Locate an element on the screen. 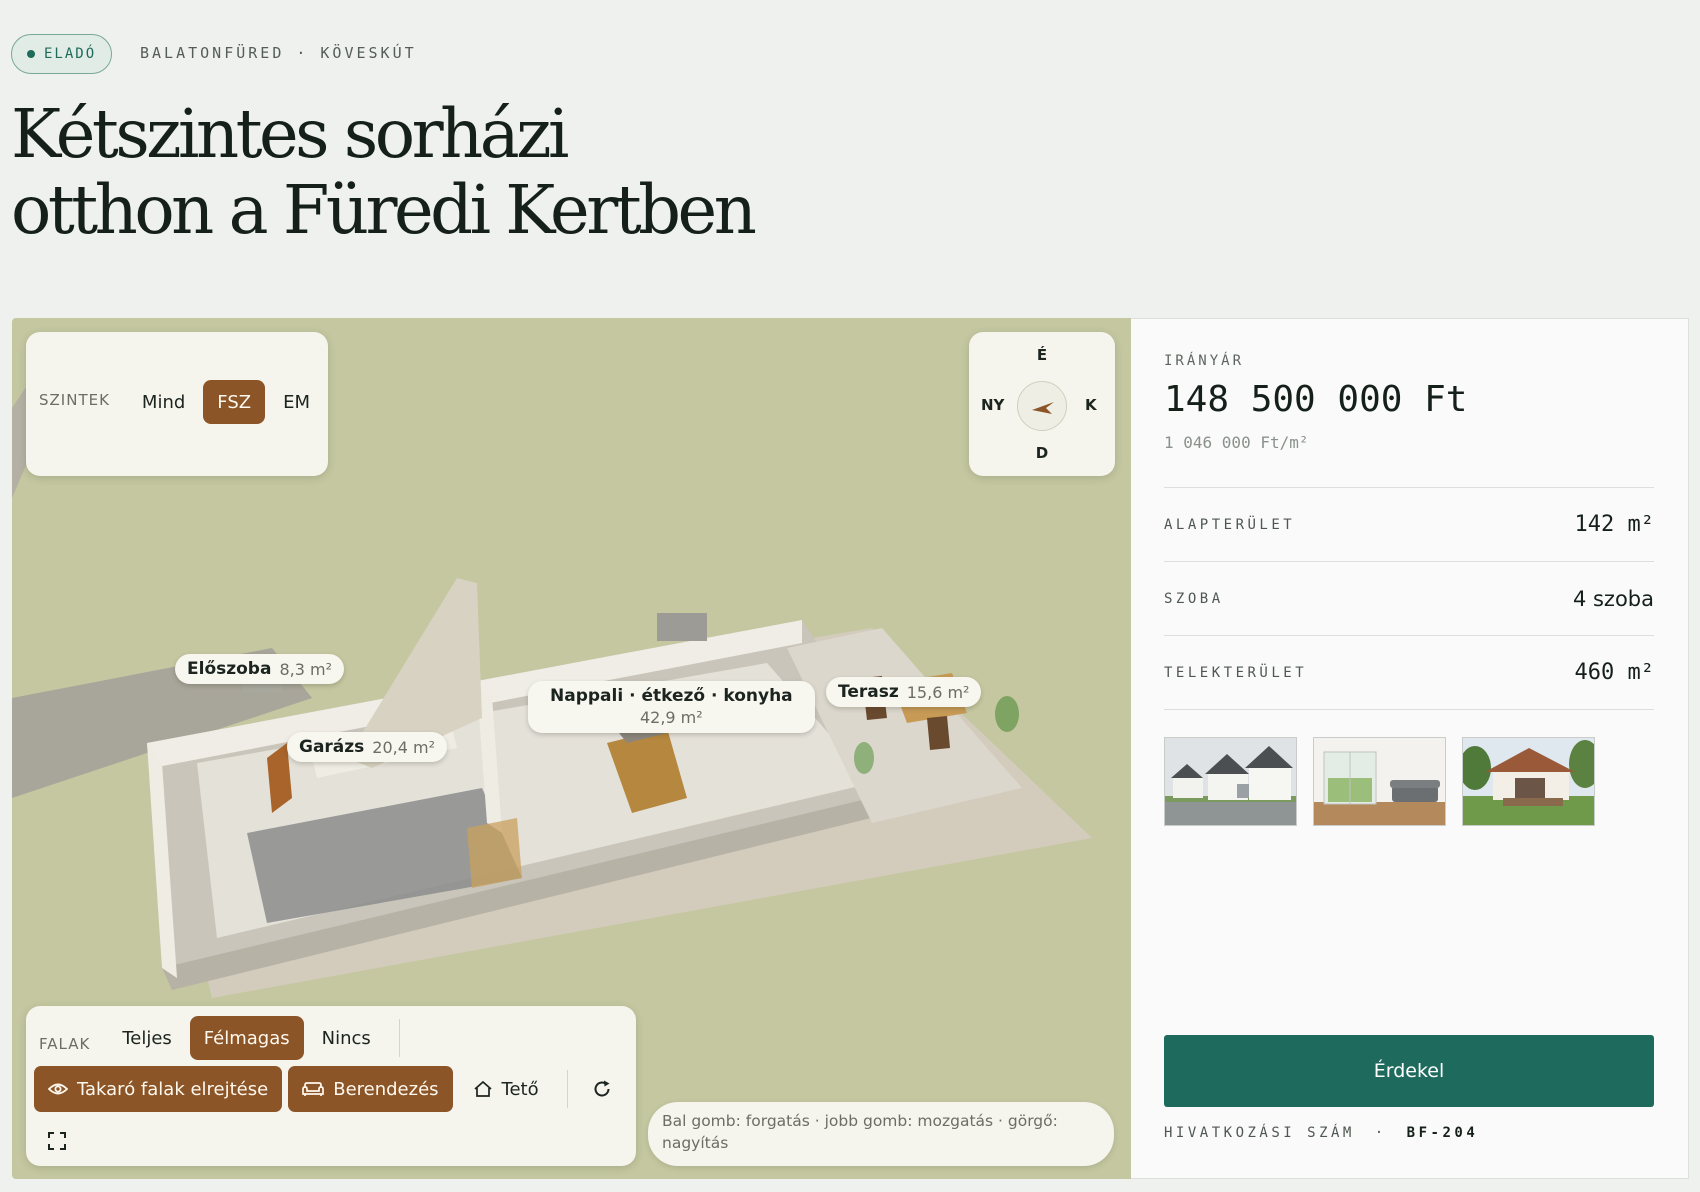  spec-row-szoba: SZOBA 4 szoba is located at coordinates (1409, 598).